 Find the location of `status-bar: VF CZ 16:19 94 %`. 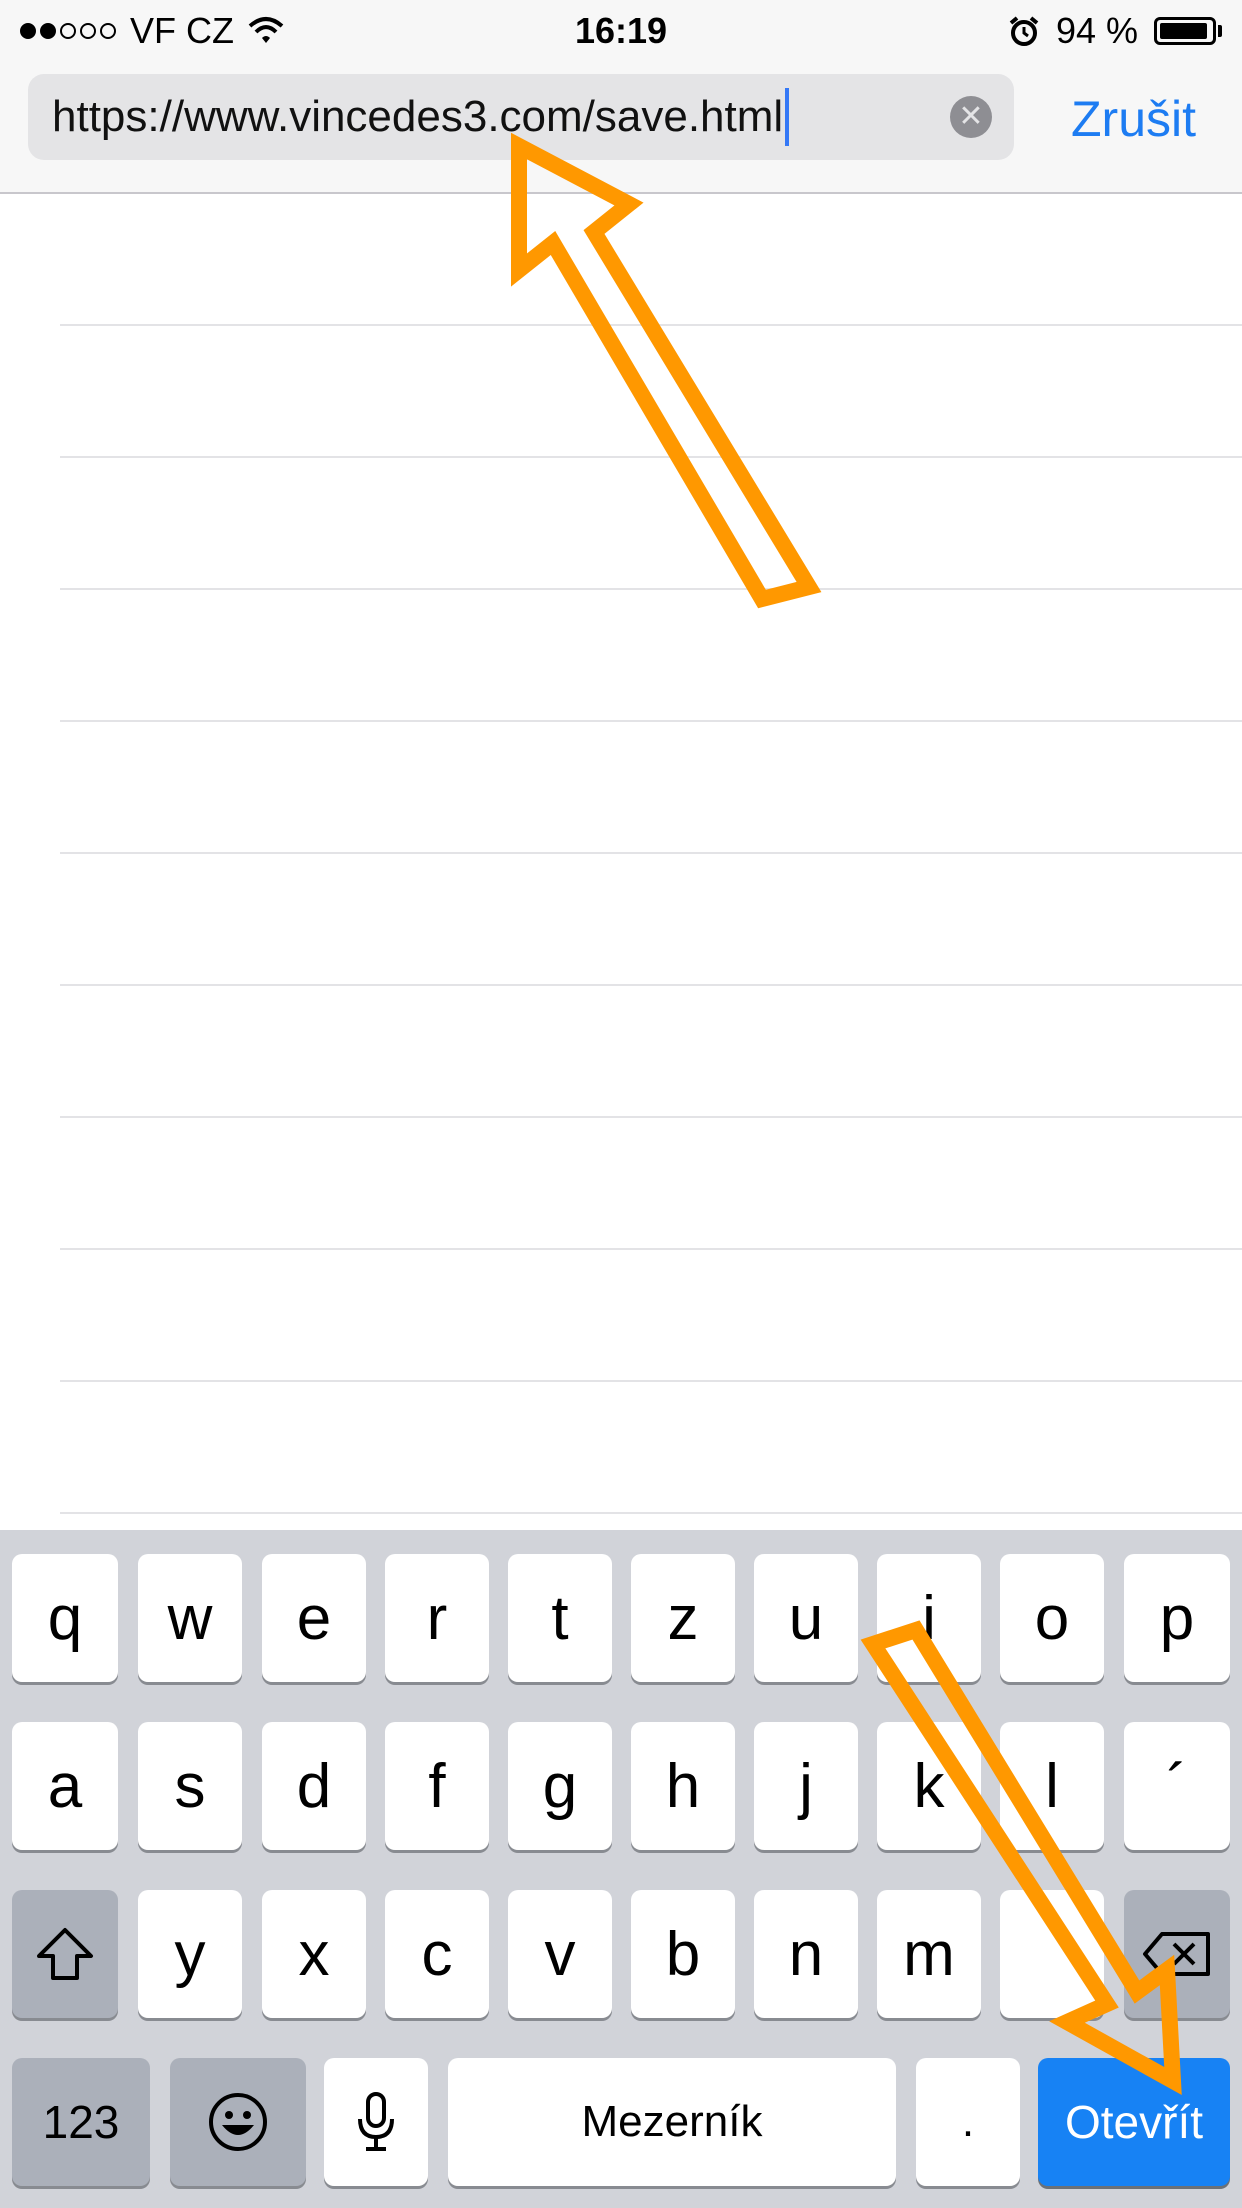

status-bar: VF CZ 16:19 94 % is located at coordinates (621, 31).